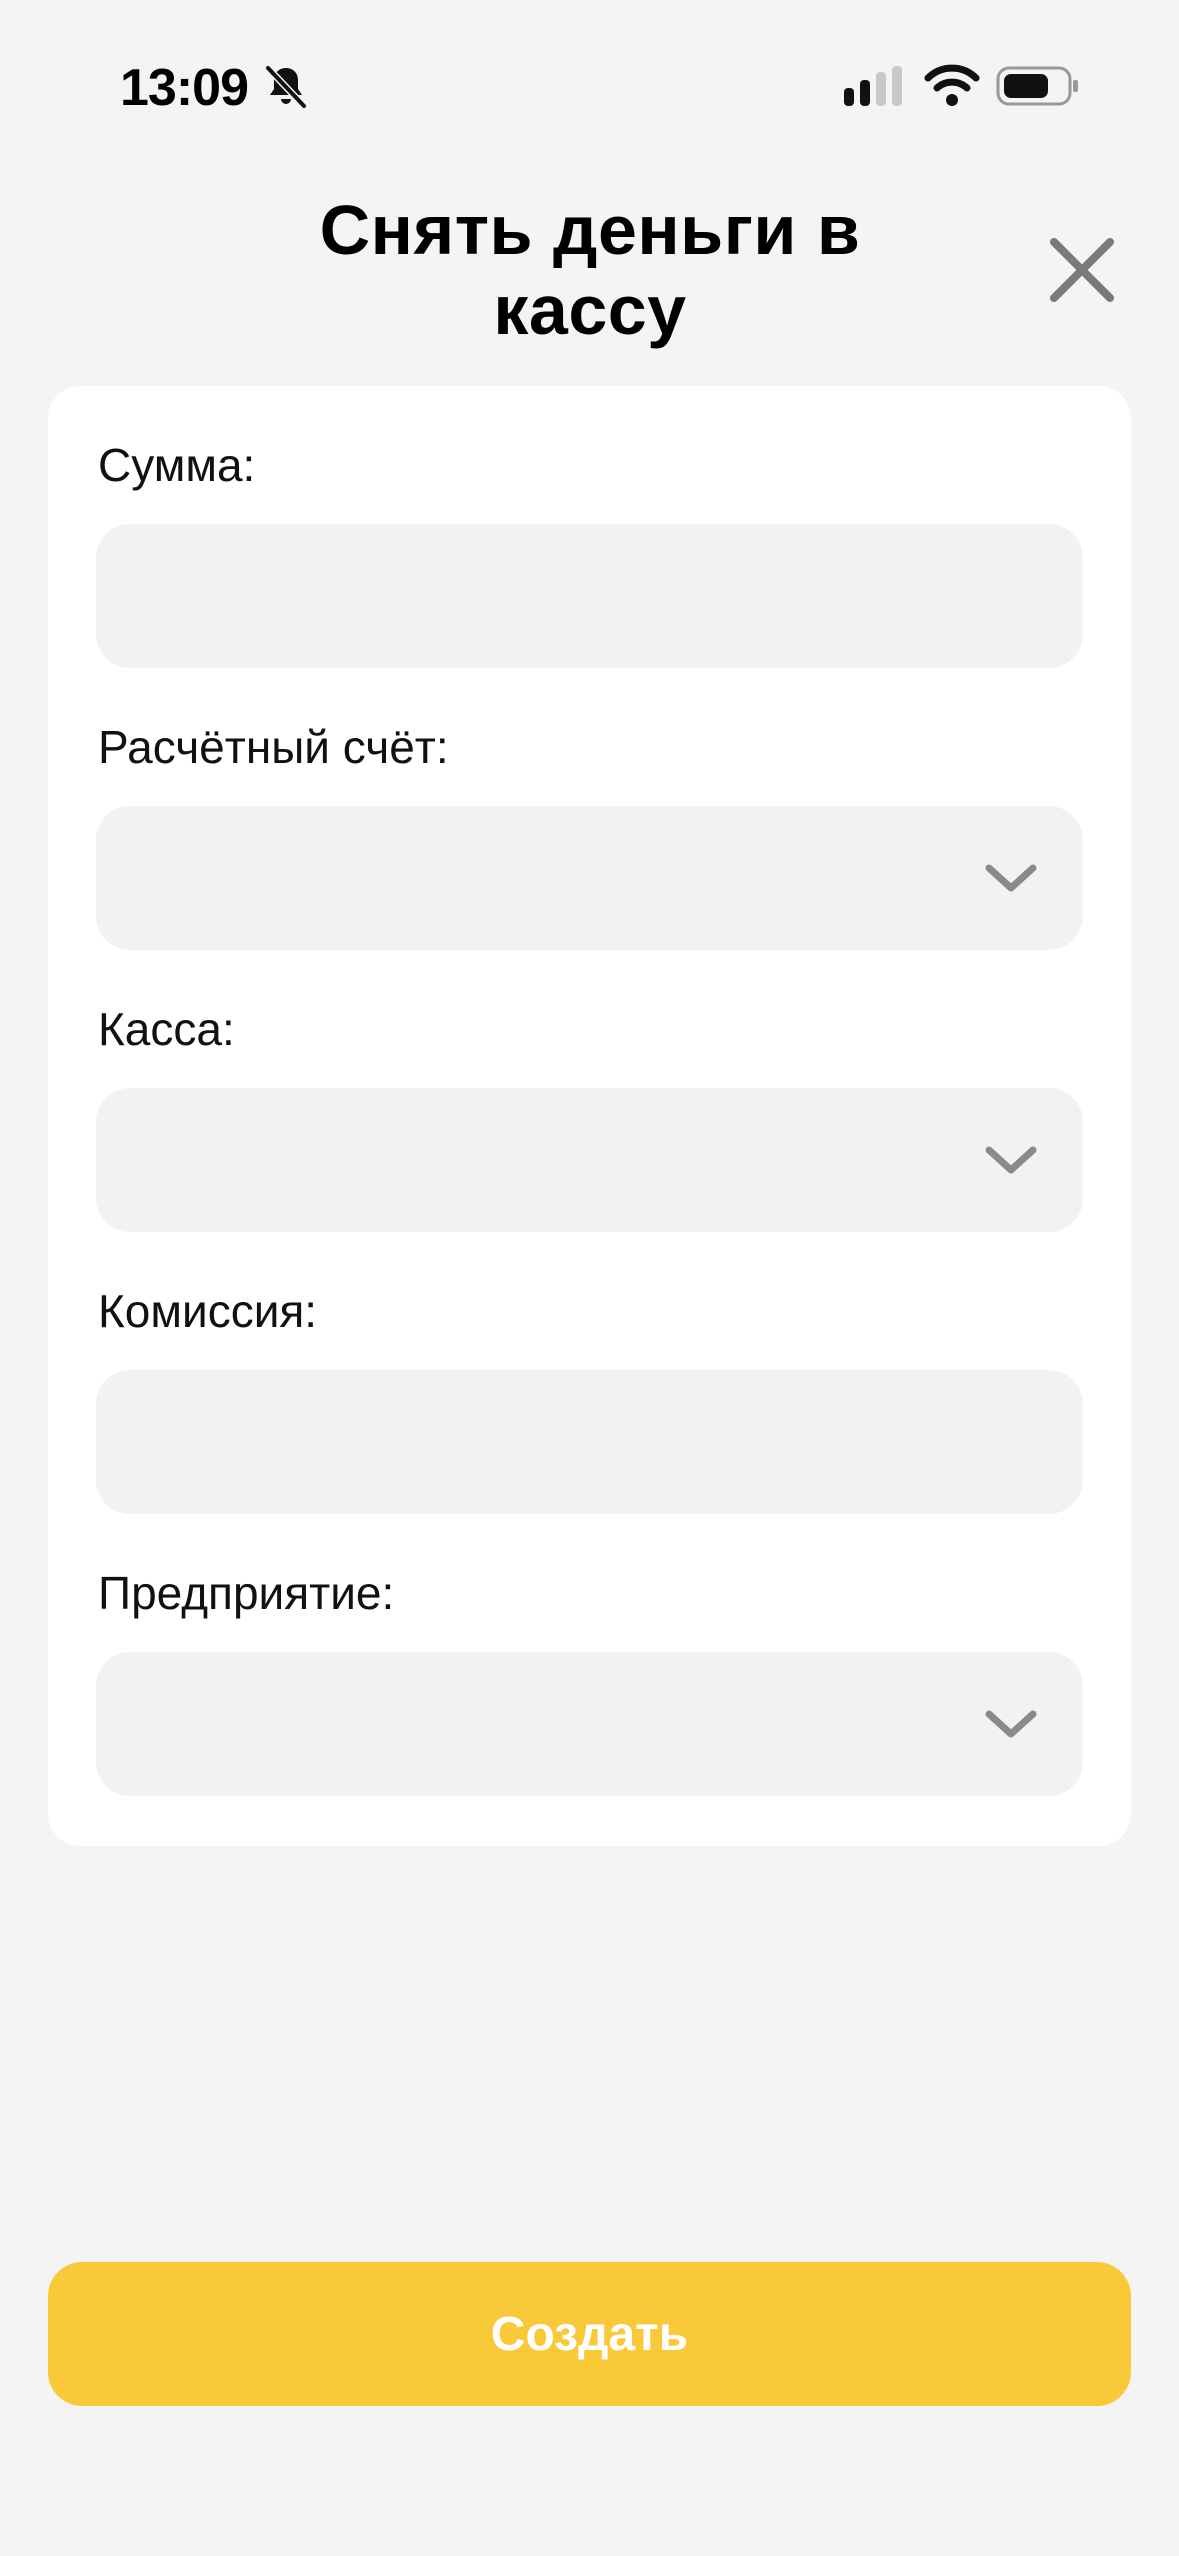 Image resolution: width=1179 pixels, height=2556 pixels. What do you see at coordinates (589, 2334) in the screenshot?
I see `create-button: Создать` at bounding box center [589, 2334].